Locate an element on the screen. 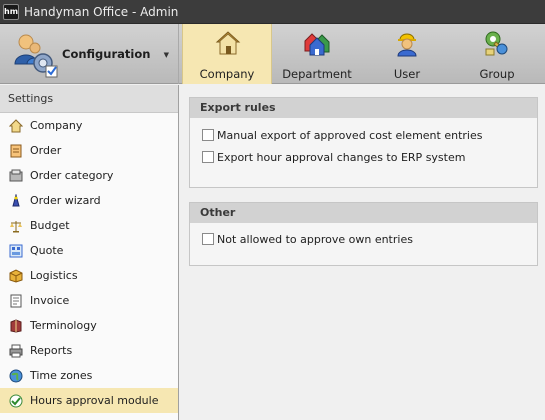 The image size is (545, 420). sidebar-item-label: Time zones is located at coordinates (61, 375).